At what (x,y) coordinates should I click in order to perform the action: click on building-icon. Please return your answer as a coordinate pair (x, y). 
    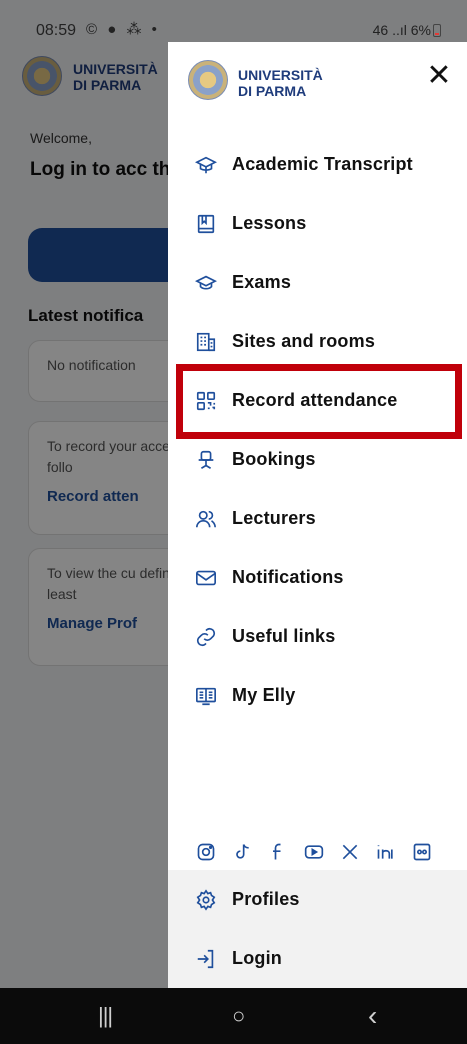
    Looking at the image, I should click on (206, 342).